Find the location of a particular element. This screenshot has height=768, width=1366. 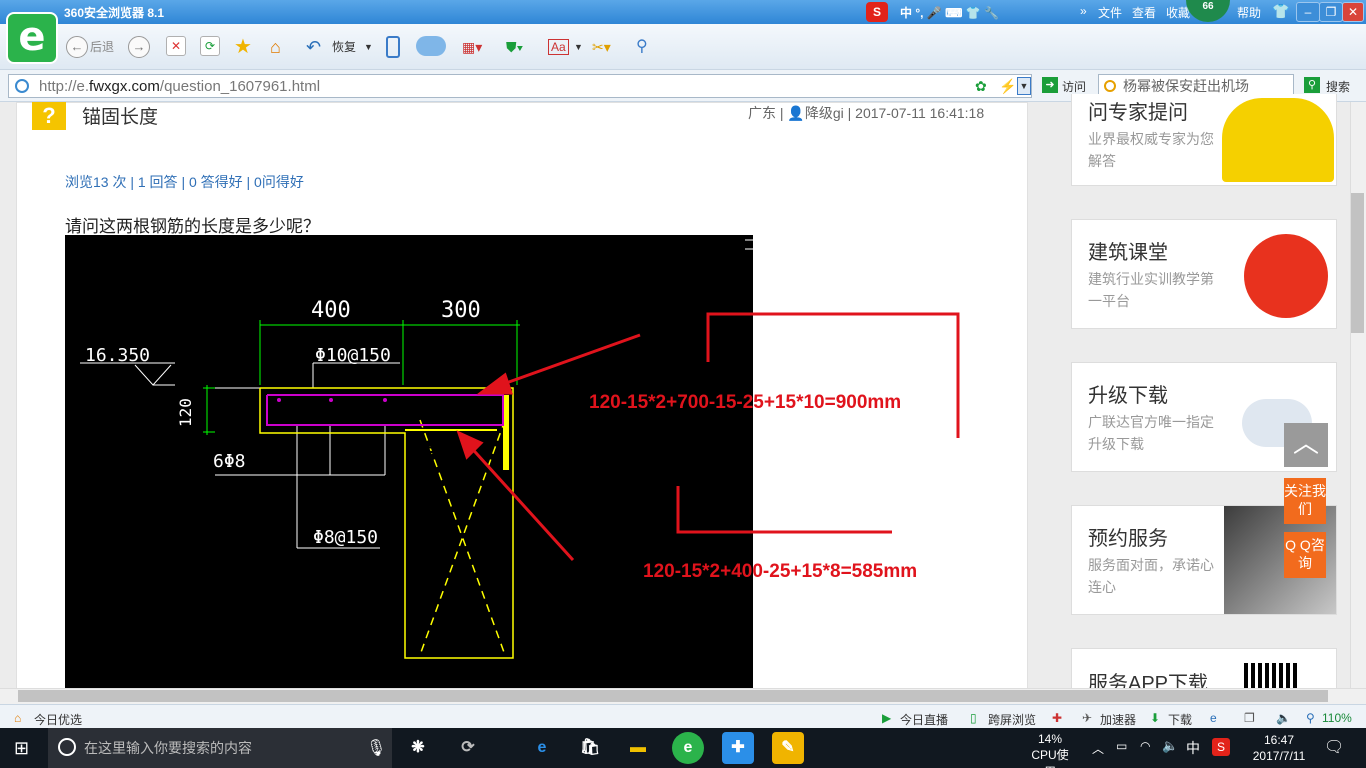

maximize-button: ❐ is located at coordinates (1331, 12).